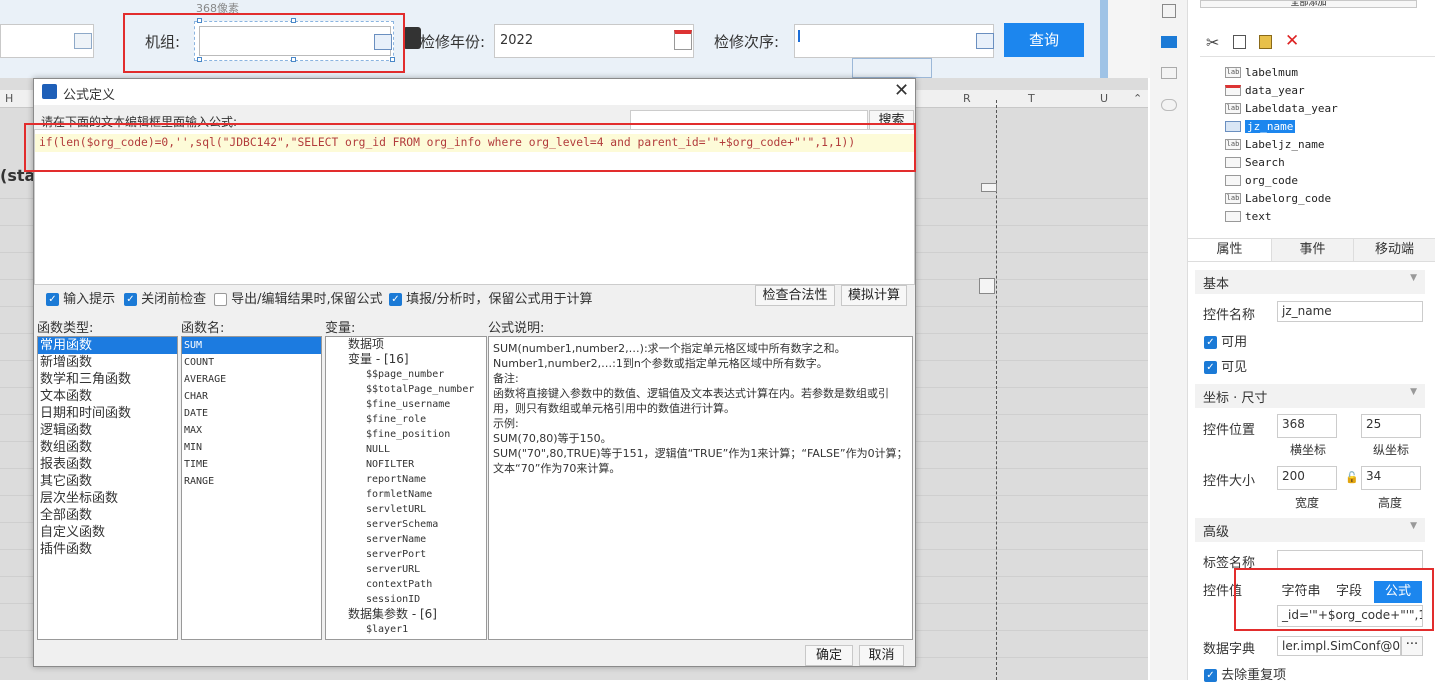 The width and height of the screenshot is (1435, 683). What do you see at coordinates (406, 344) in the screenshot?
I see `var-root-item: 数据项` at bounding box center [406, 344].